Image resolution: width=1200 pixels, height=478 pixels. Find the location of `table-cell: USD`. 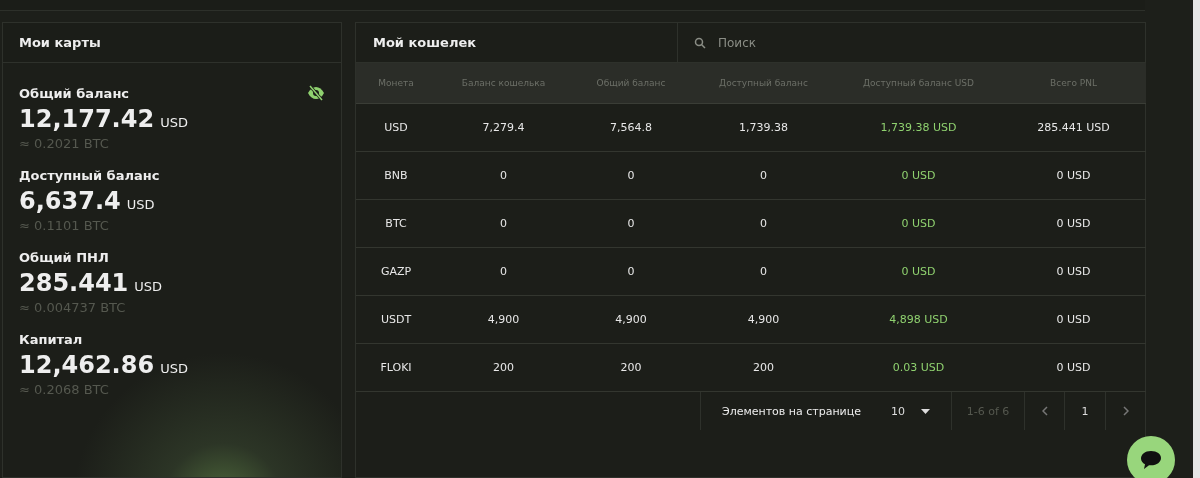

table-cell: USD is located at coordinates (396, 127).